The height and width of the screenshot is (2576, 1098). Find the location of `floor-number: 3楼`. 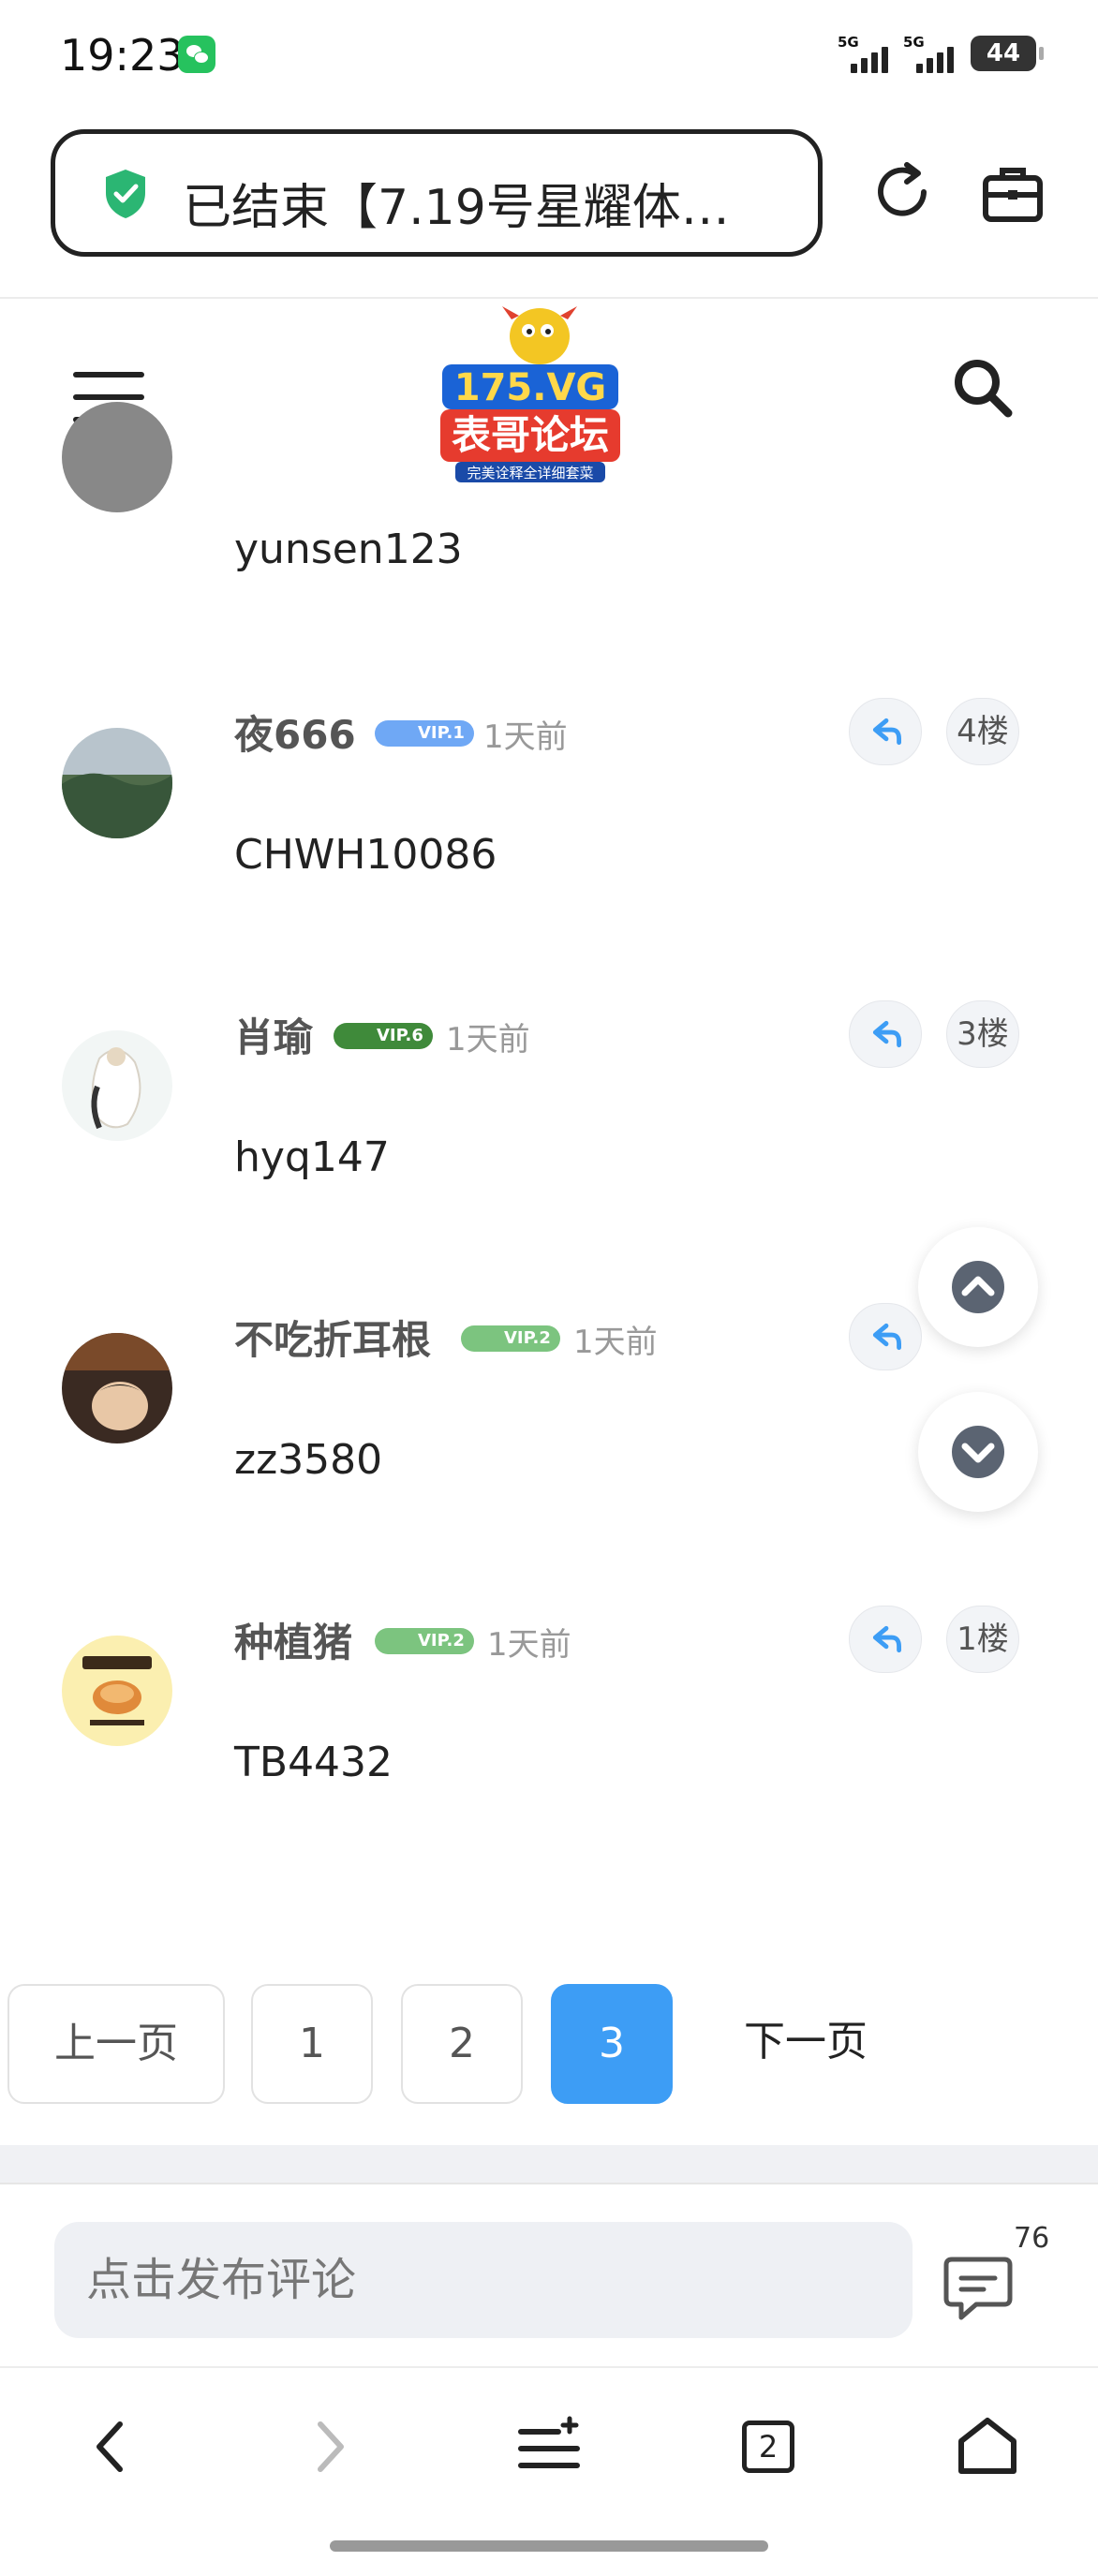

floor-number: 3楼 is located at coordinates (982, 1034).